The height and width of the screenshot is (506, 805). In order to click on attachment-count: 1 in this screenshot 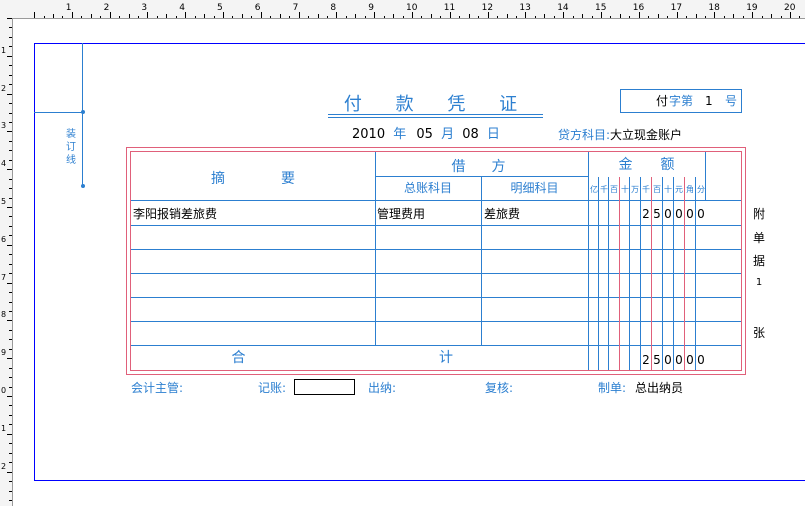, I will do `click(759, 282)`.